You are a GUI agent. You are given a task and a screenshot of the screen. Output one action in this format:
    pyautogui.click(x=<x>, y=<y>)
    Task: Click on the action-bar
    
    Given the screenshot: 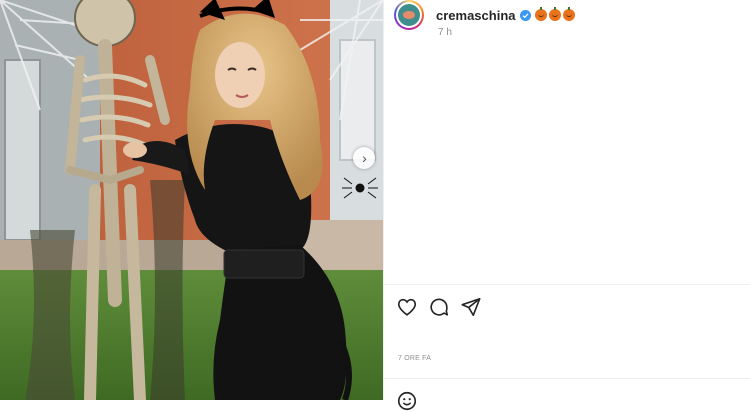 What is the action you would take?
    pyautogui.click(x=439, y=307)
    